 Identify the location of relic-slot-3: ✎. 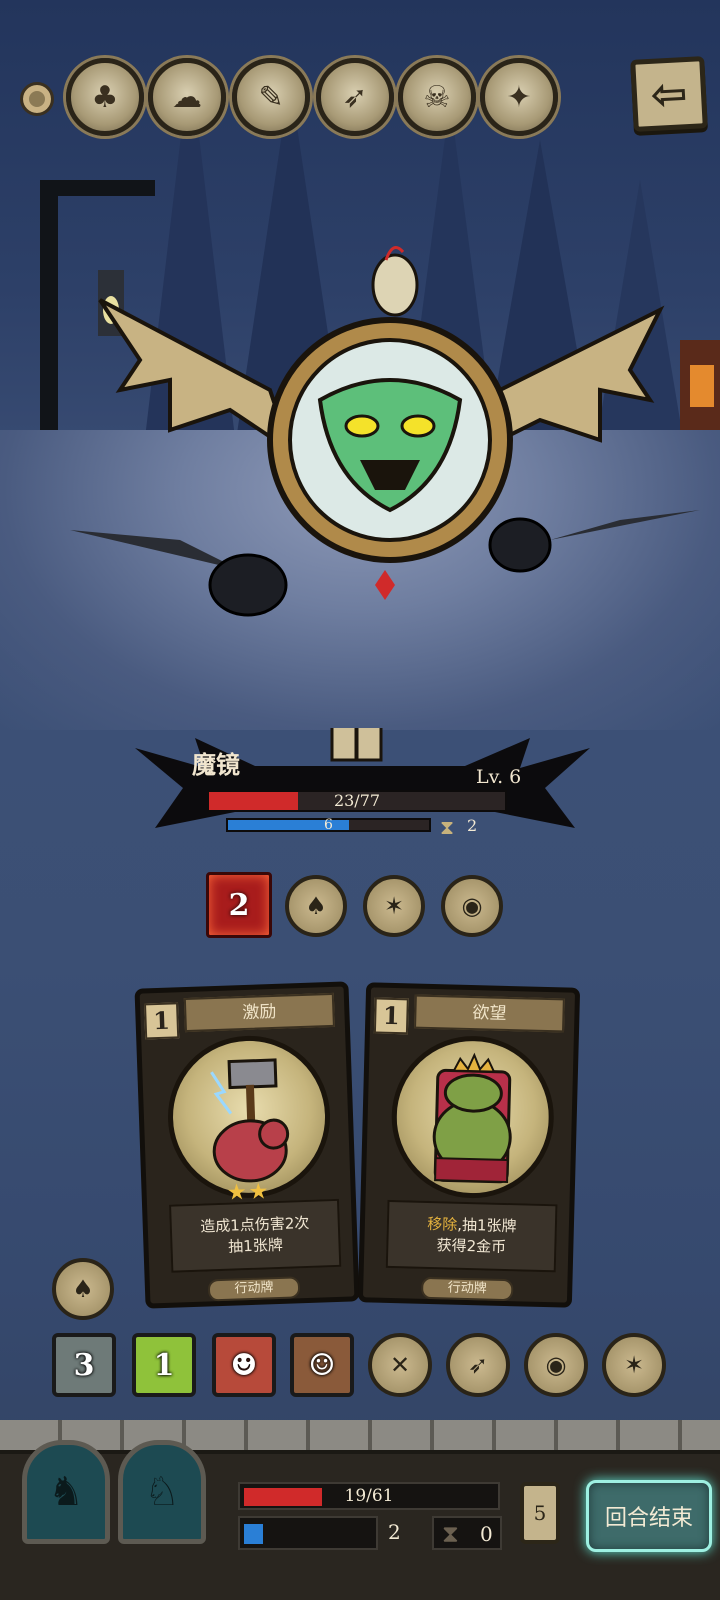
(271, 97).